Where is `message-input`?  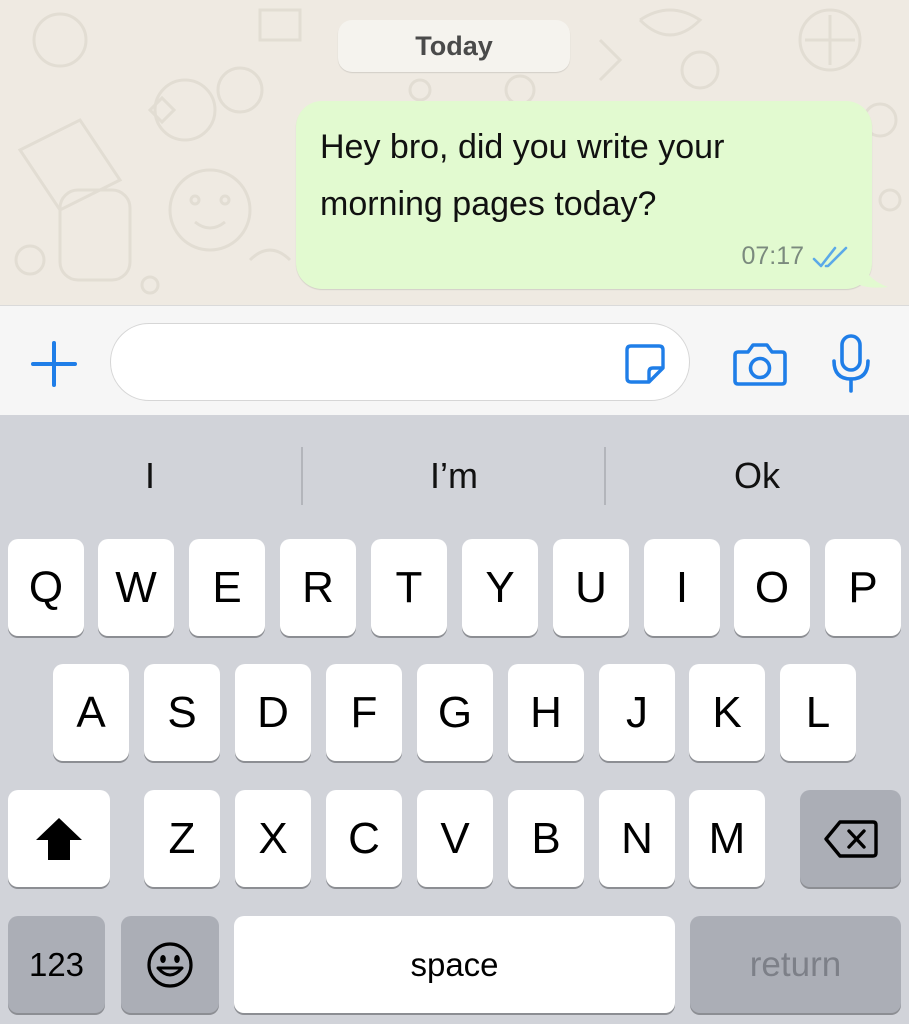
message-input is located at coordinates (370, 362).